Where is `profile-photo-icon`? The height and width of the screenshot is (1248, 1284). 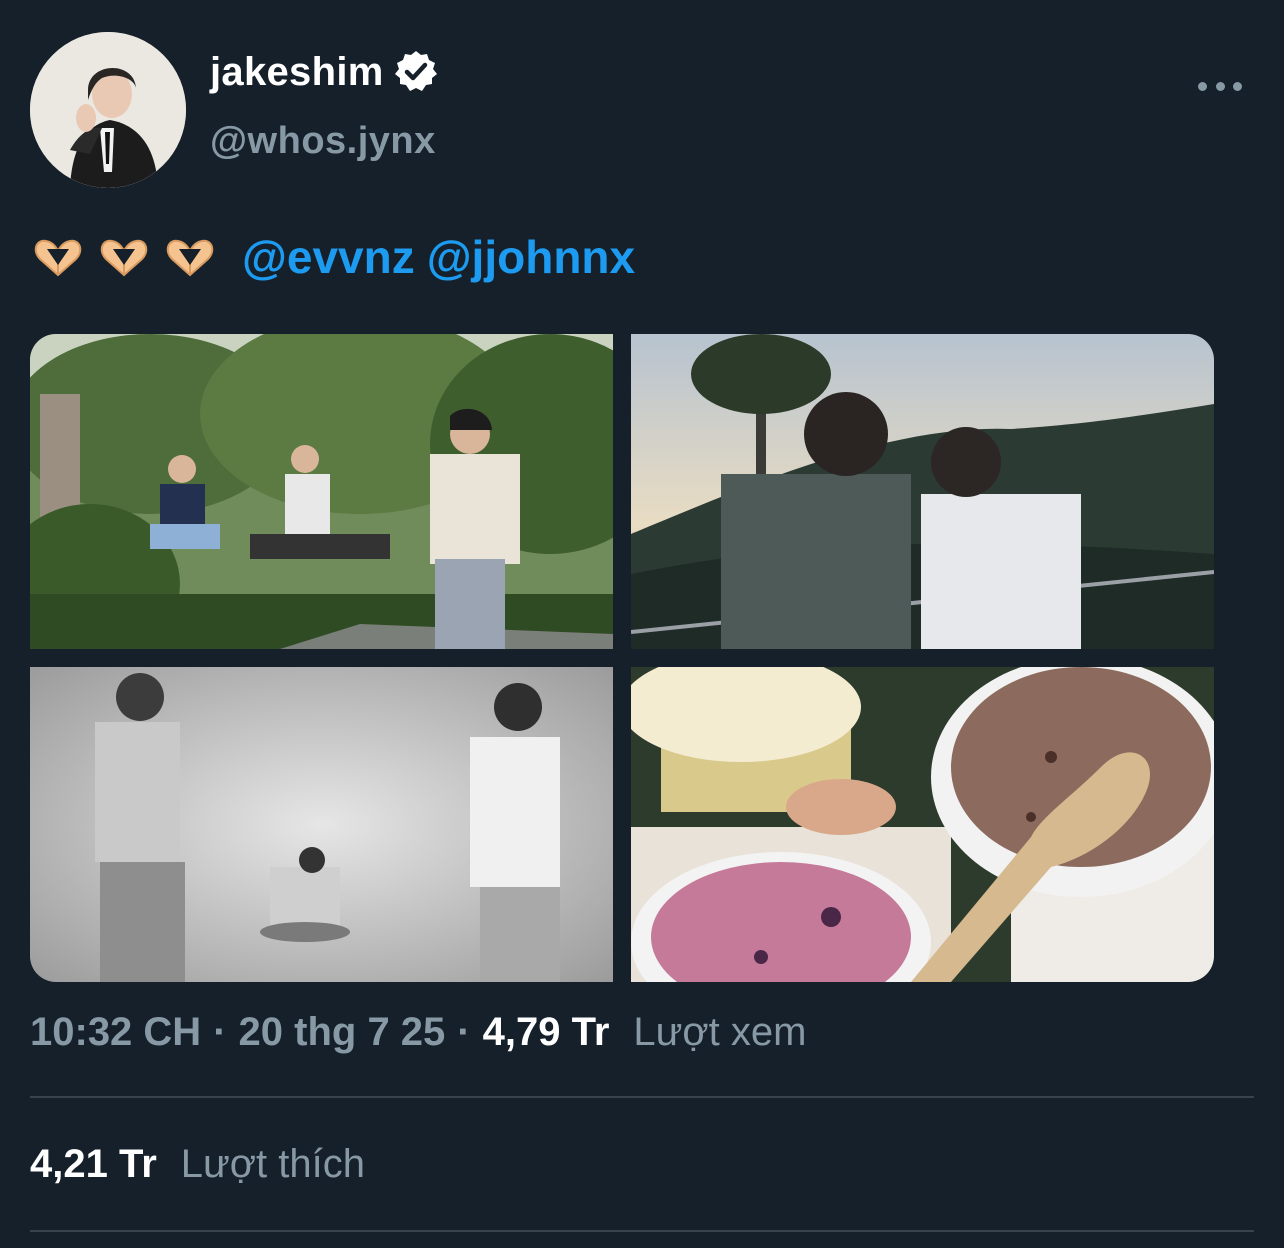 profile-photo-icon is located at coordinates (108, 110).